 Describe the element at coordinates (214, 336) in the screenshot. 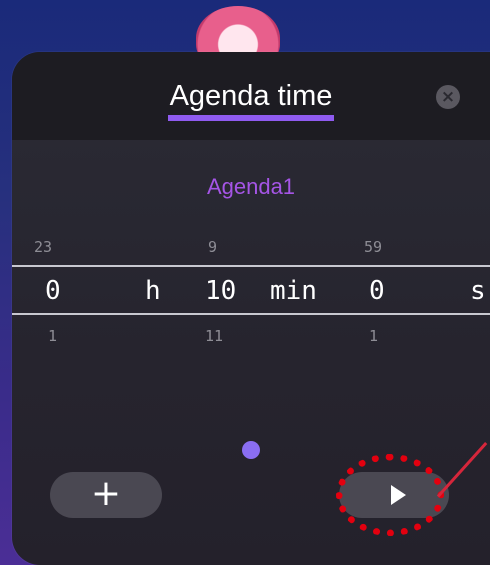

I see `minutes-next: 11` at that location.